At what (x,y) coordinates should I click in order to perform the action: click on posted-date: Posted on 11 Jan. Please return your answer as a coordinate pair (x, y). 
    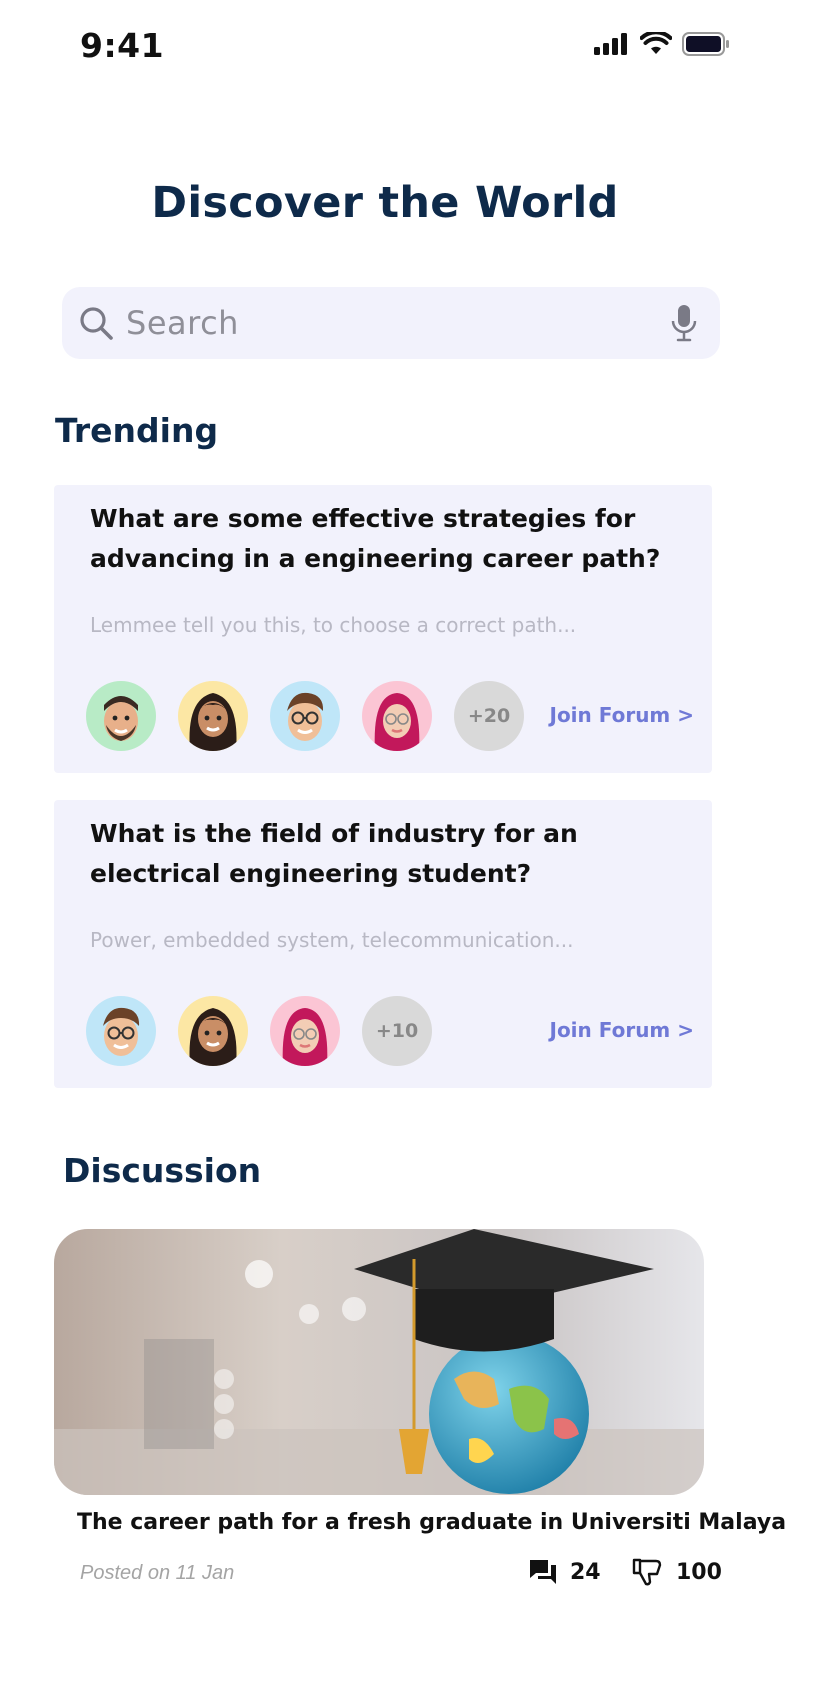
    Looking at the image, I should click on (157, 1573).